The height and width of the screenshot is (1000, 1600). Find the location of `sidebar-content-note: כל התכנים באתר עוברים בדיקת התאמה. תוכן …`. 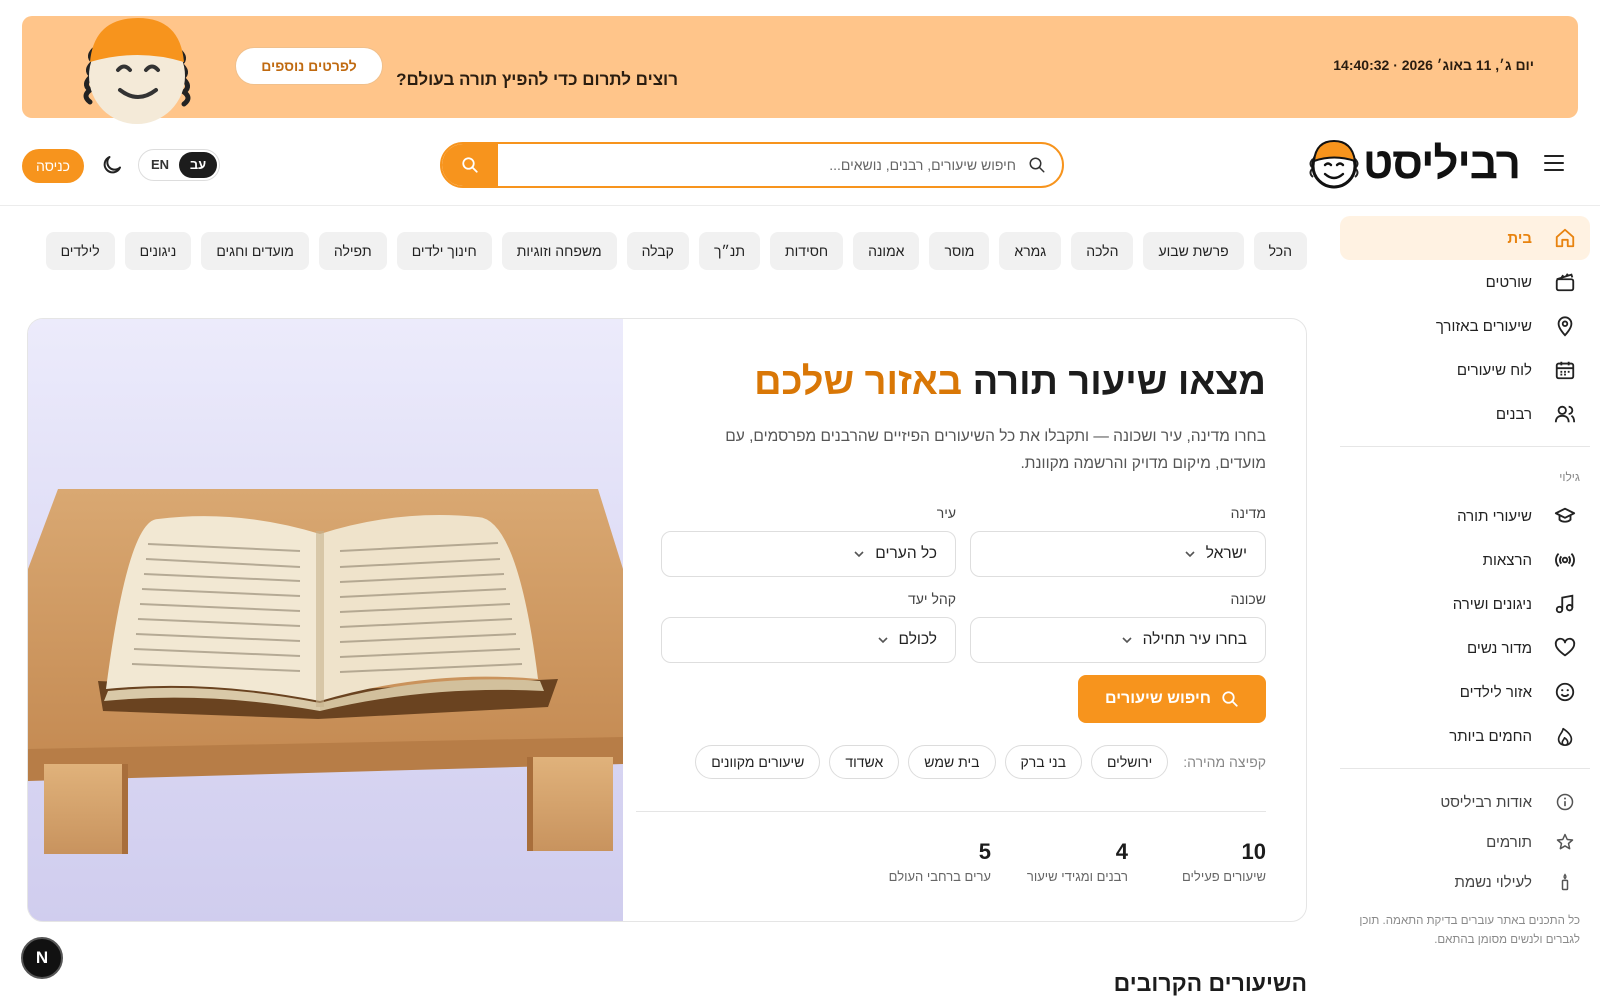

sidebar-content-note: כל התכנים באתר עוברים בדיקת התאמה. תוכן … is located at coordinates (1469, 930).